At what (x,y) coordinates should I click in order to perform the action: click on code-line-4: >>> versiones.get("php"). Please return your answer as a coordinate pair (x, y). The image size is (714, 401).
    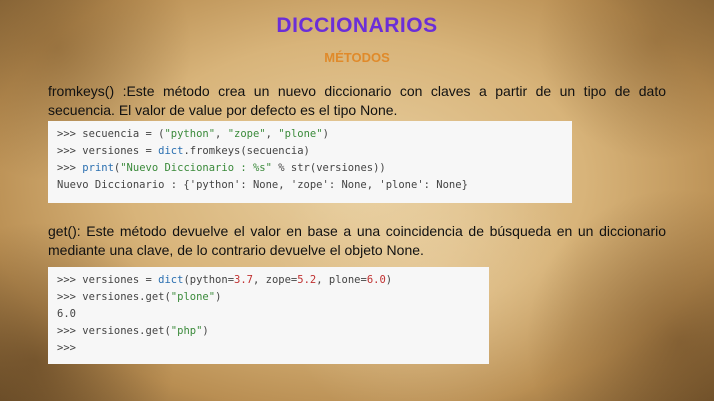
    Looking at the image, I should click on (133, 331).